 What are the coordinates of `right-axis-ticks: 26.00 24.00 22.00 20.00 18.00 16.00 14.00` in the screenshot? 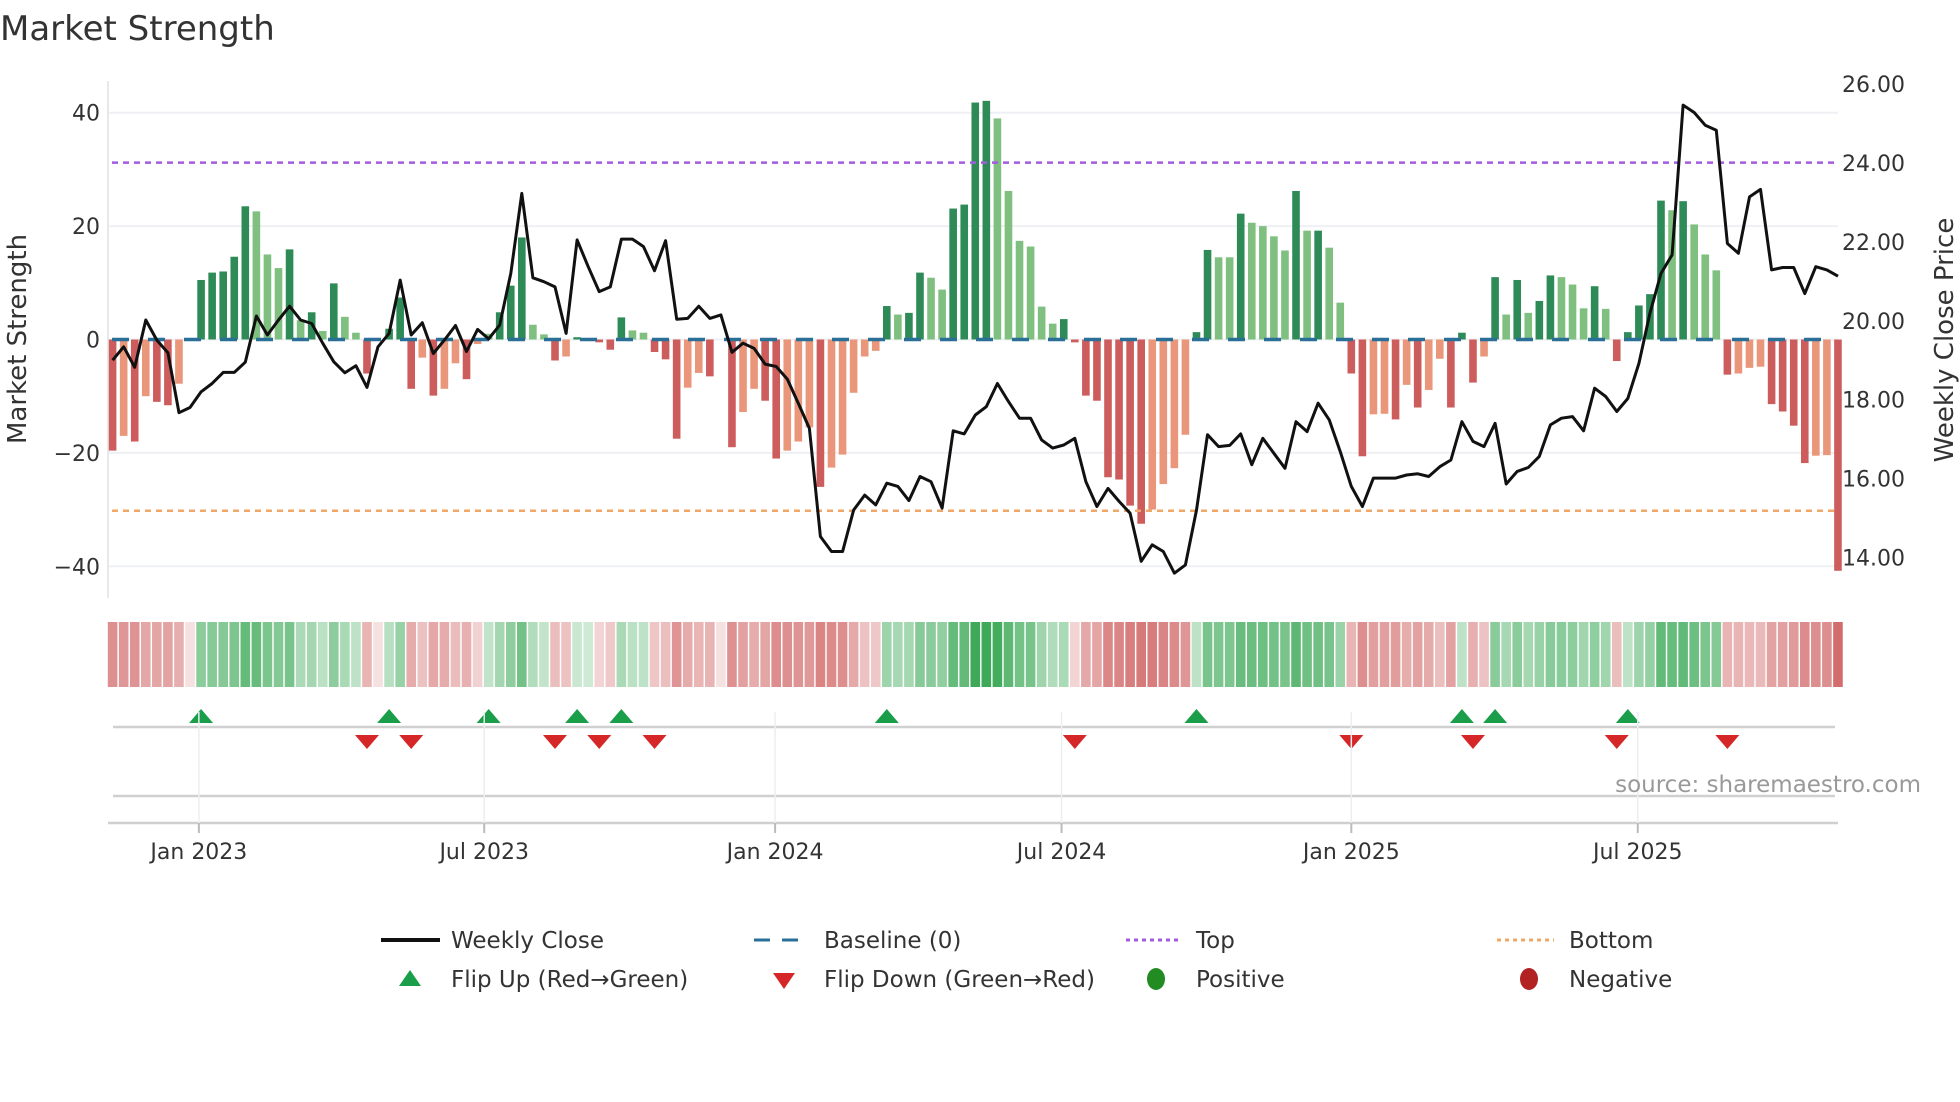 It's located at (1873, 322).